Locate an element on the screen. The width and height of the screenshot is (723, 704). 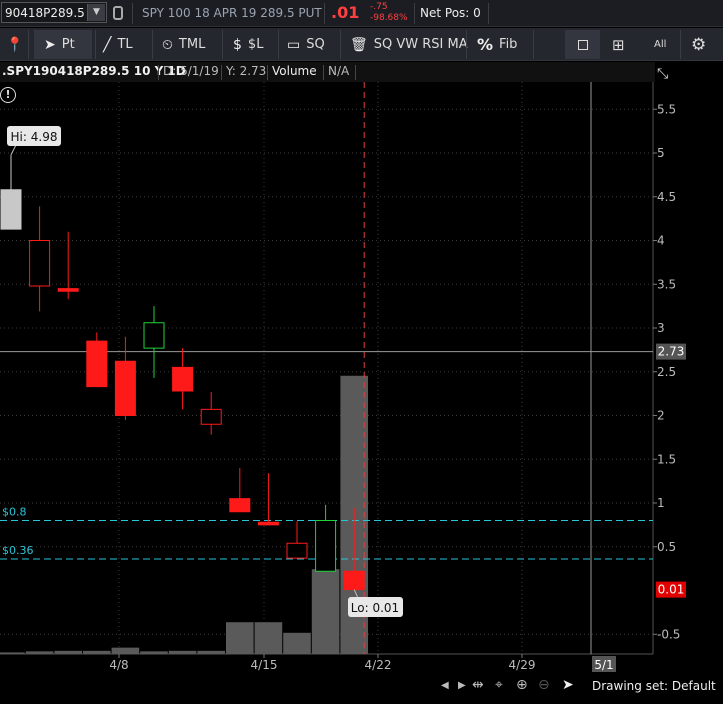
y-tick-label: 1 is located at coordinates (661, 503).